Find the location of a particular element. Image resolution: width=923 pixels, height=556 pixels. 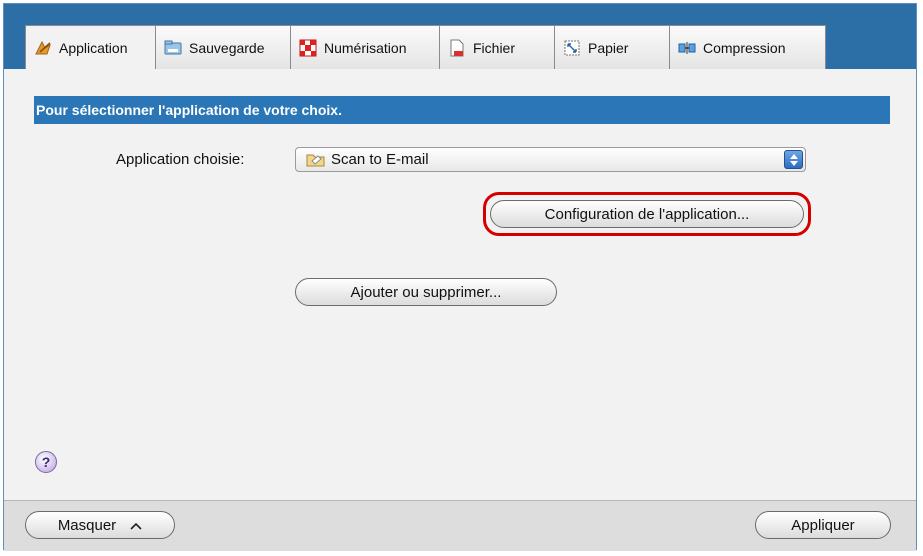

tab-sauvegarde: Sauvegarde is located at coordinates (223, 47).